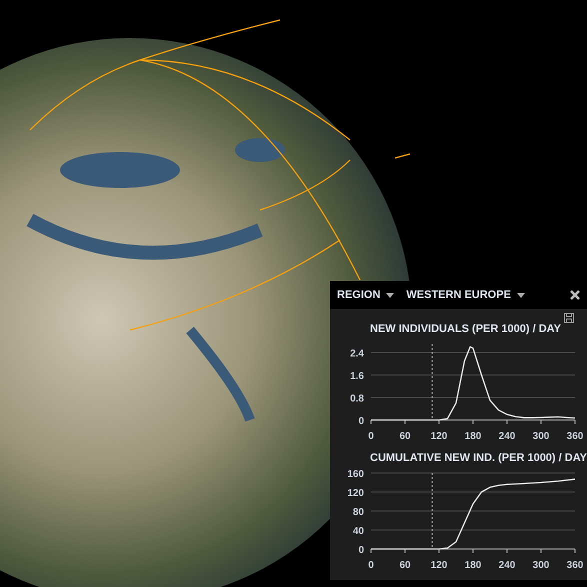  Describe the element at coordinates (358, 512) in the screenshot. I see `y-tick-label: 80` at that location.